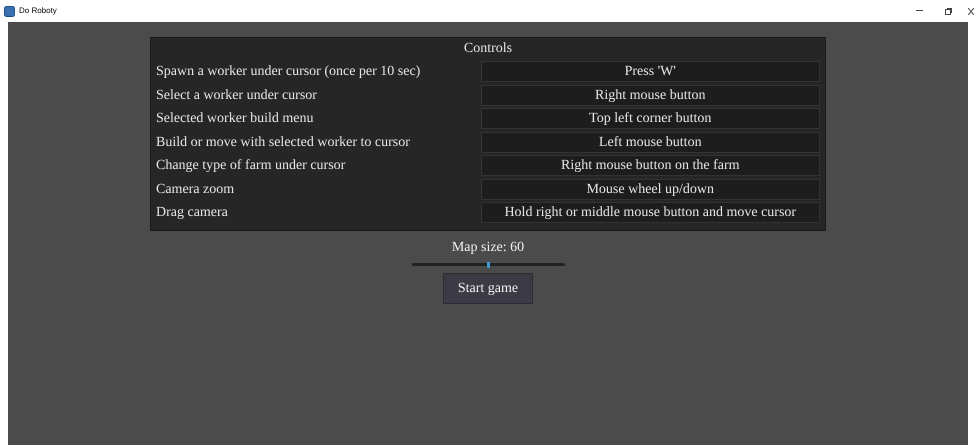  What do you see at coordinates (488, 49) in the screenshot?
I see `controls-title: Controls` at bounding box center [488, 49].